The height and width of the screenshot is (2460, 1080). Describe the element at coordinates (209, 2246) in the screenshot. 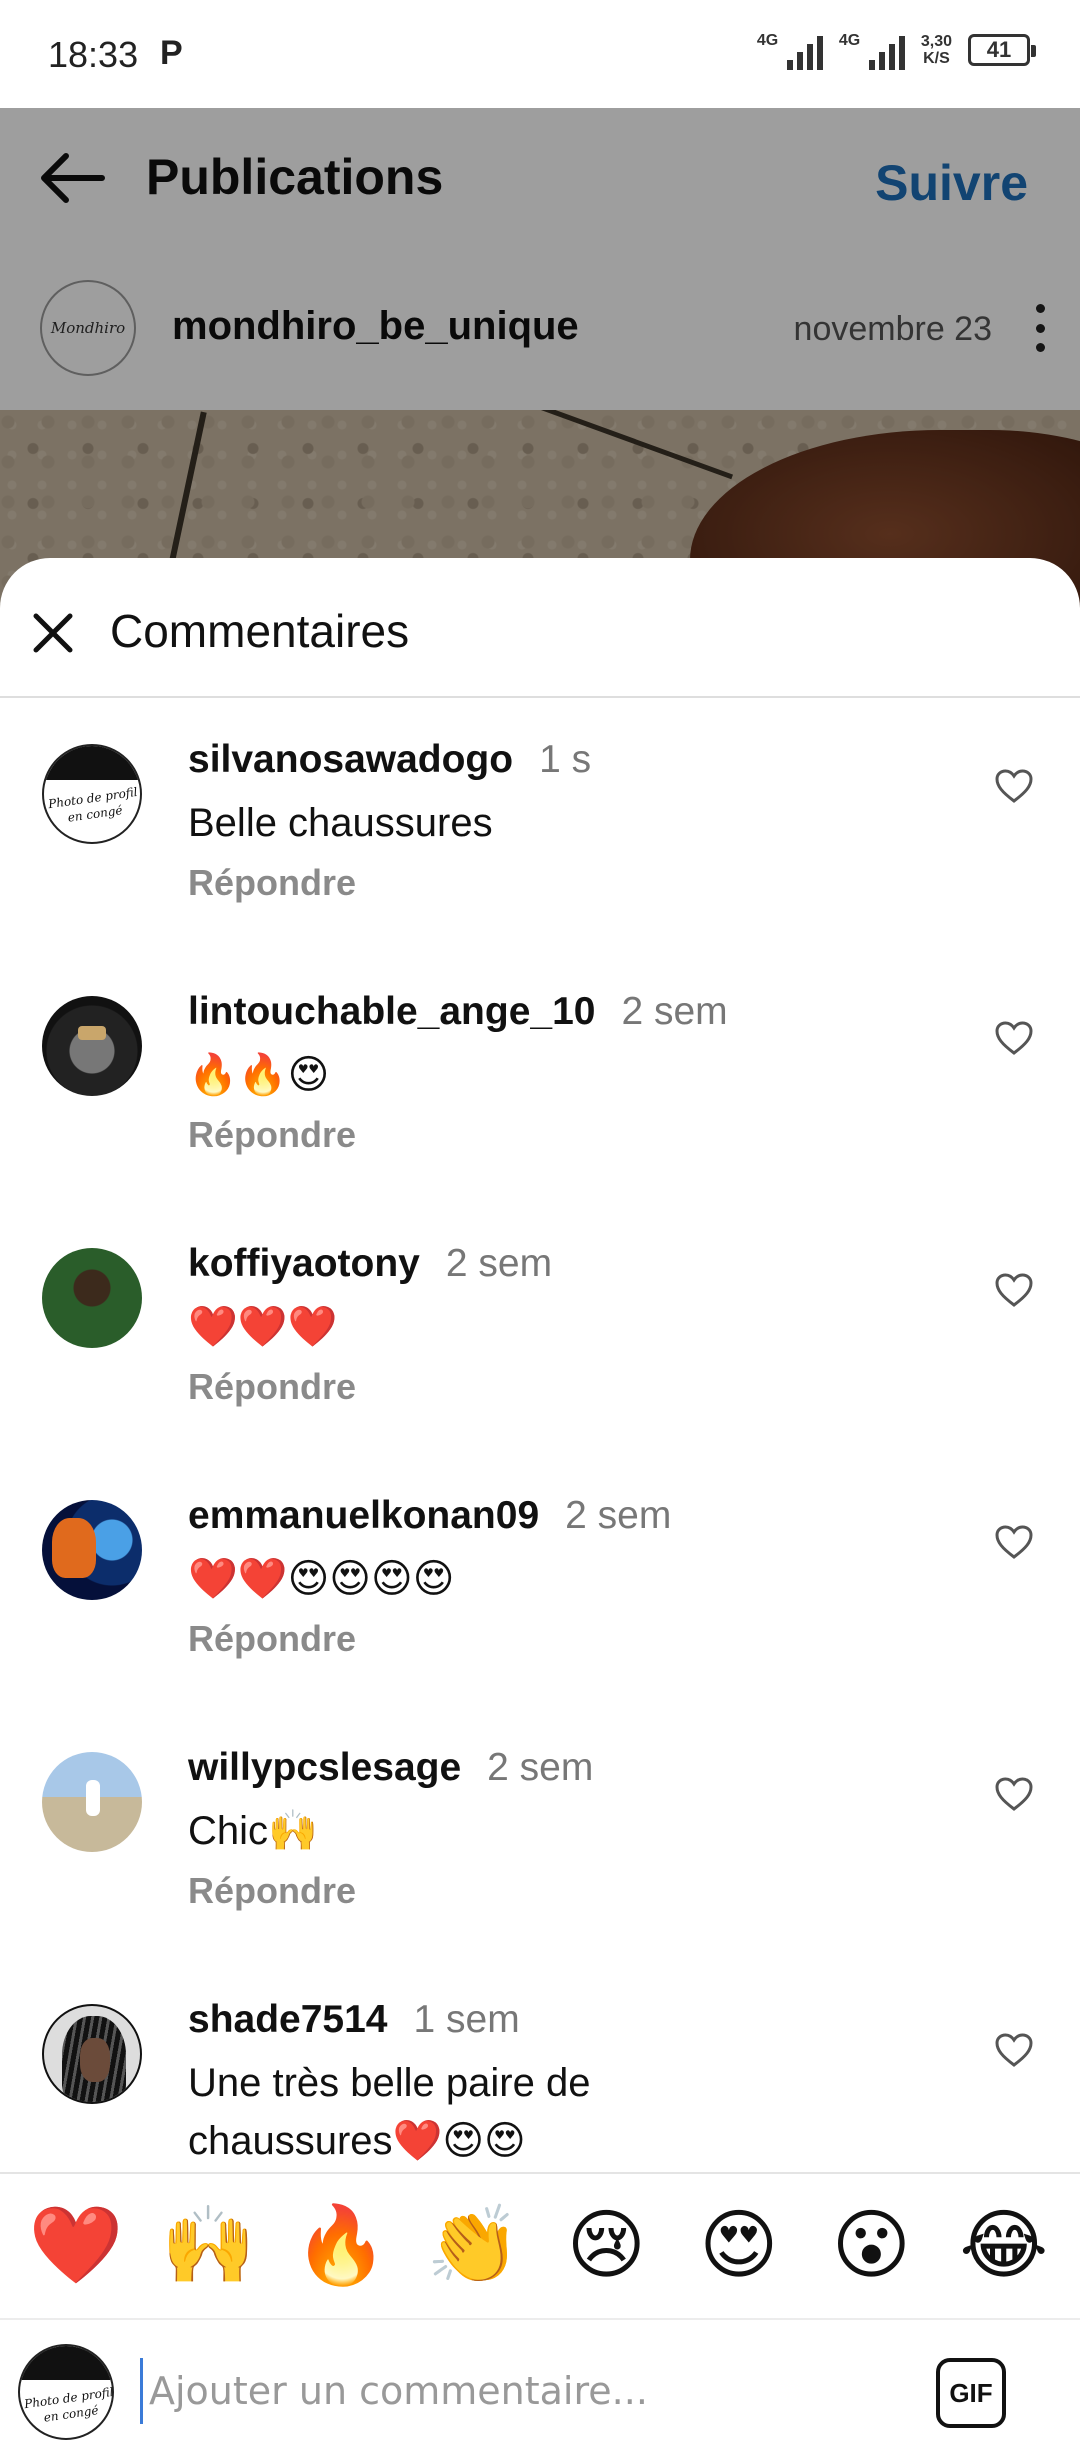

I see `emoji-raised-hands-button: 🙌` at that location.